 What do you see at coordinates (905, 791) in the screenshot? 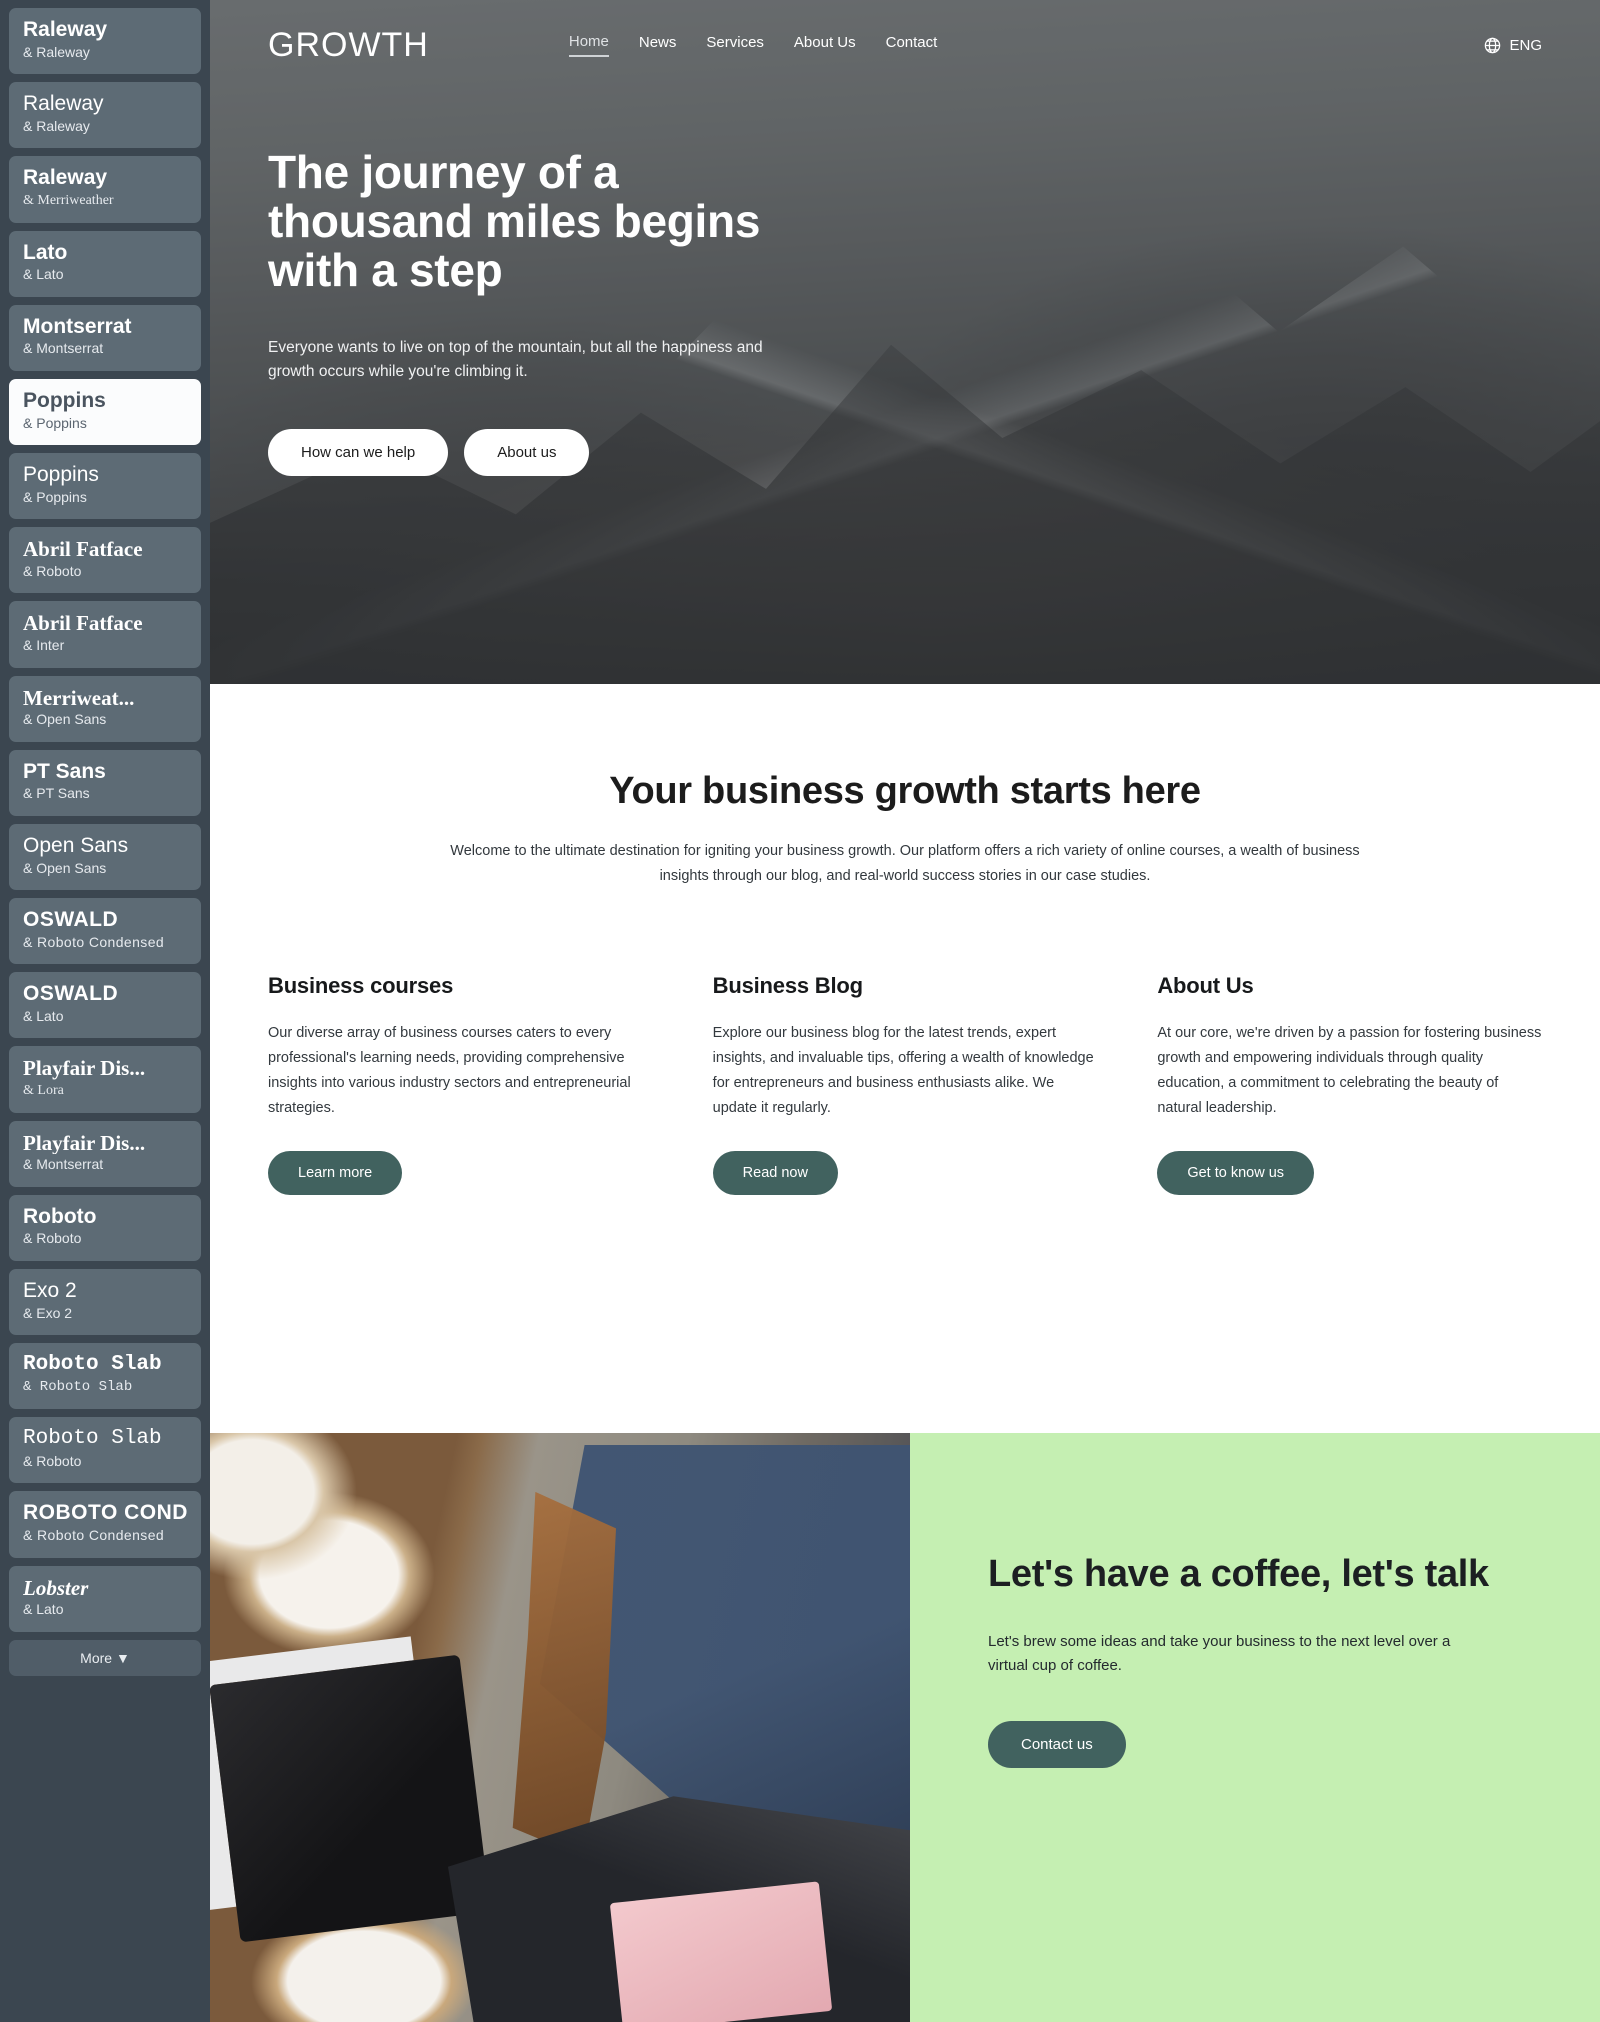
I see `growth-section-title: Your business growth starts here` at bounding box center [905, 791].